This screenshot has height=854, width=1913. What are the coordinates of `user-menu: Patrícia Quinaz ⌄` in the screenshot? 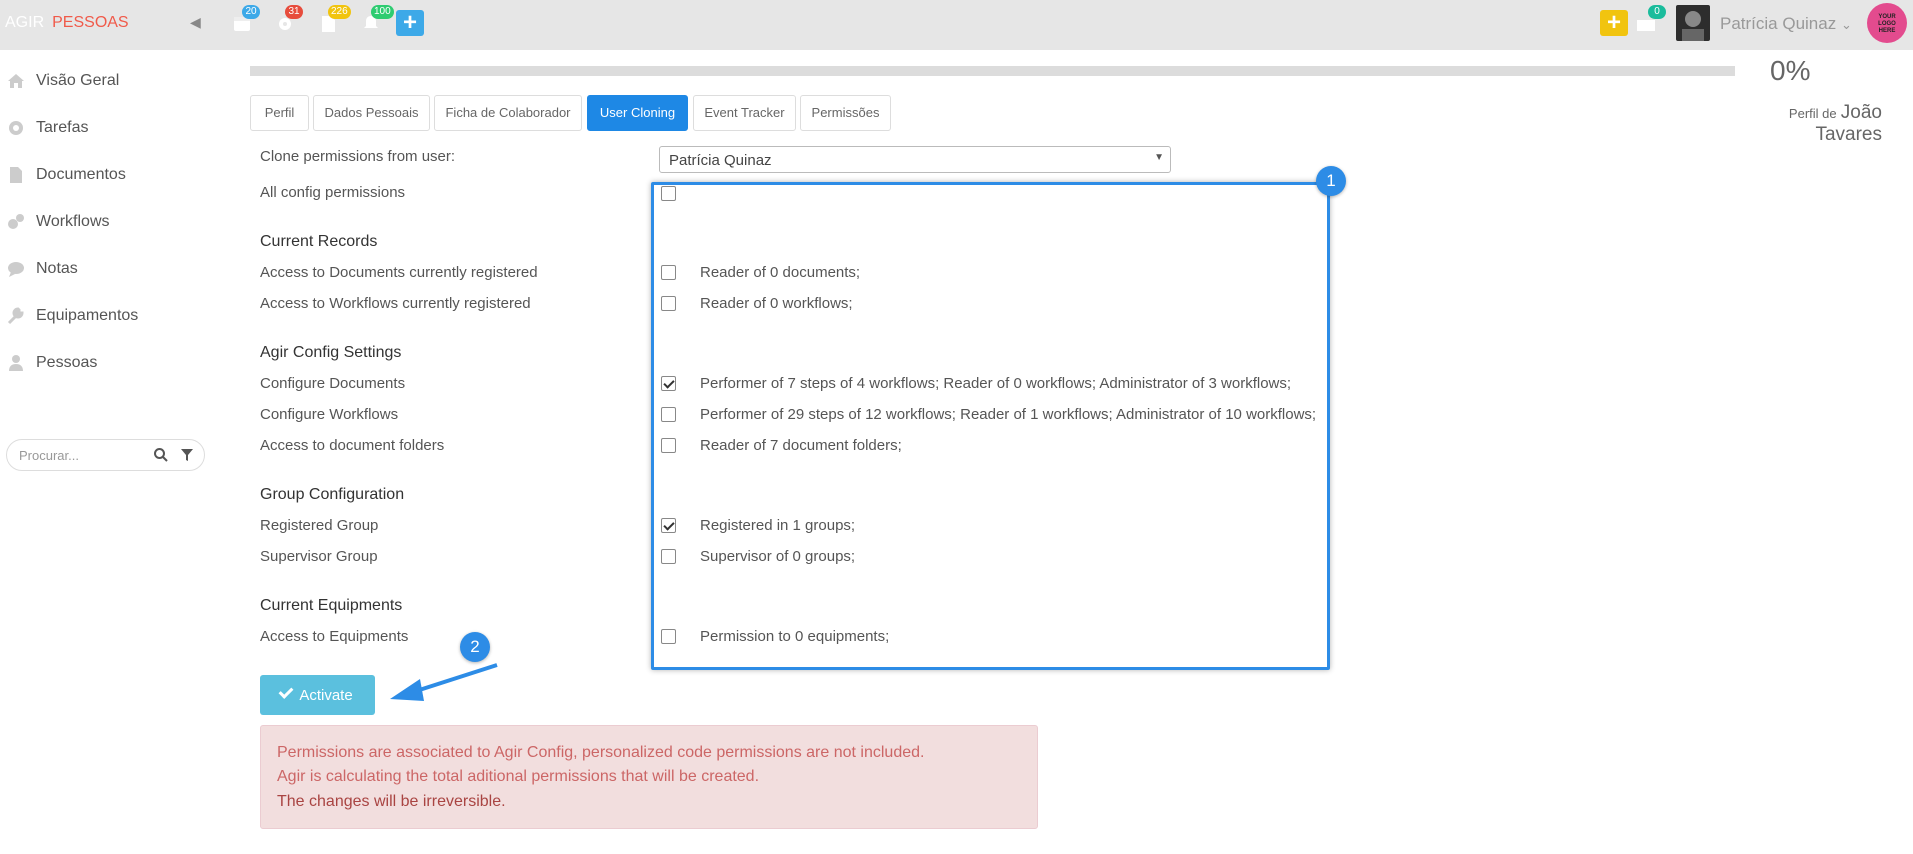 It's located at (1786, 24).